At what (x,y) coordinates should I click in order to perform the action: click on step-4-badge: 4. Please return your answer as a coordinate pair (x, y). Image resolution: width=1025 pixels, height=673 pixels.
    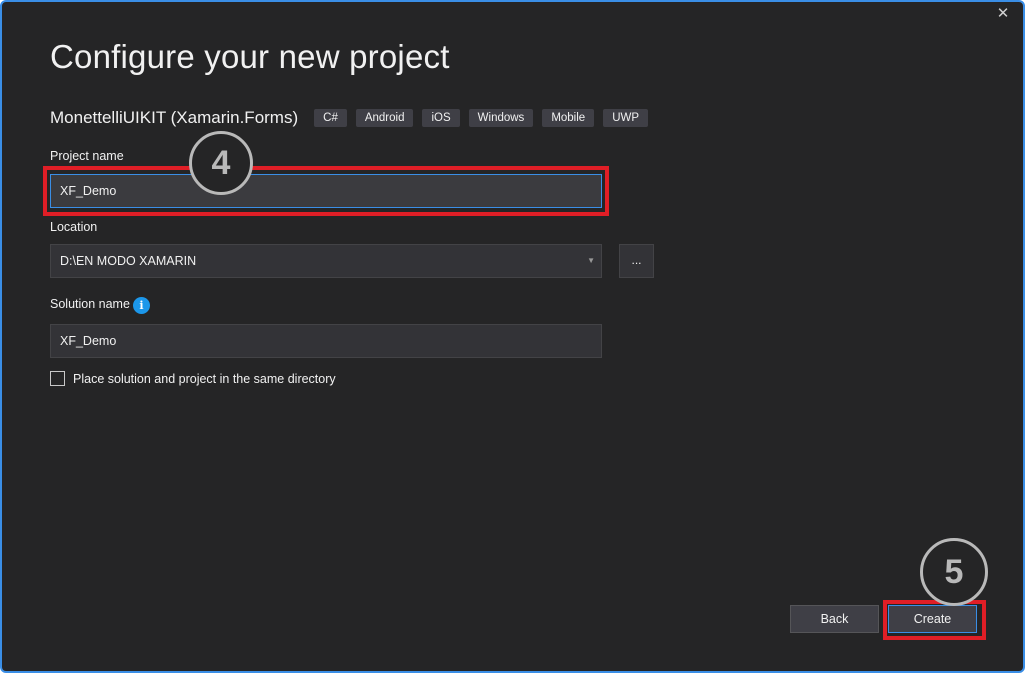
    Looking at the image, I should click on (221, 163).